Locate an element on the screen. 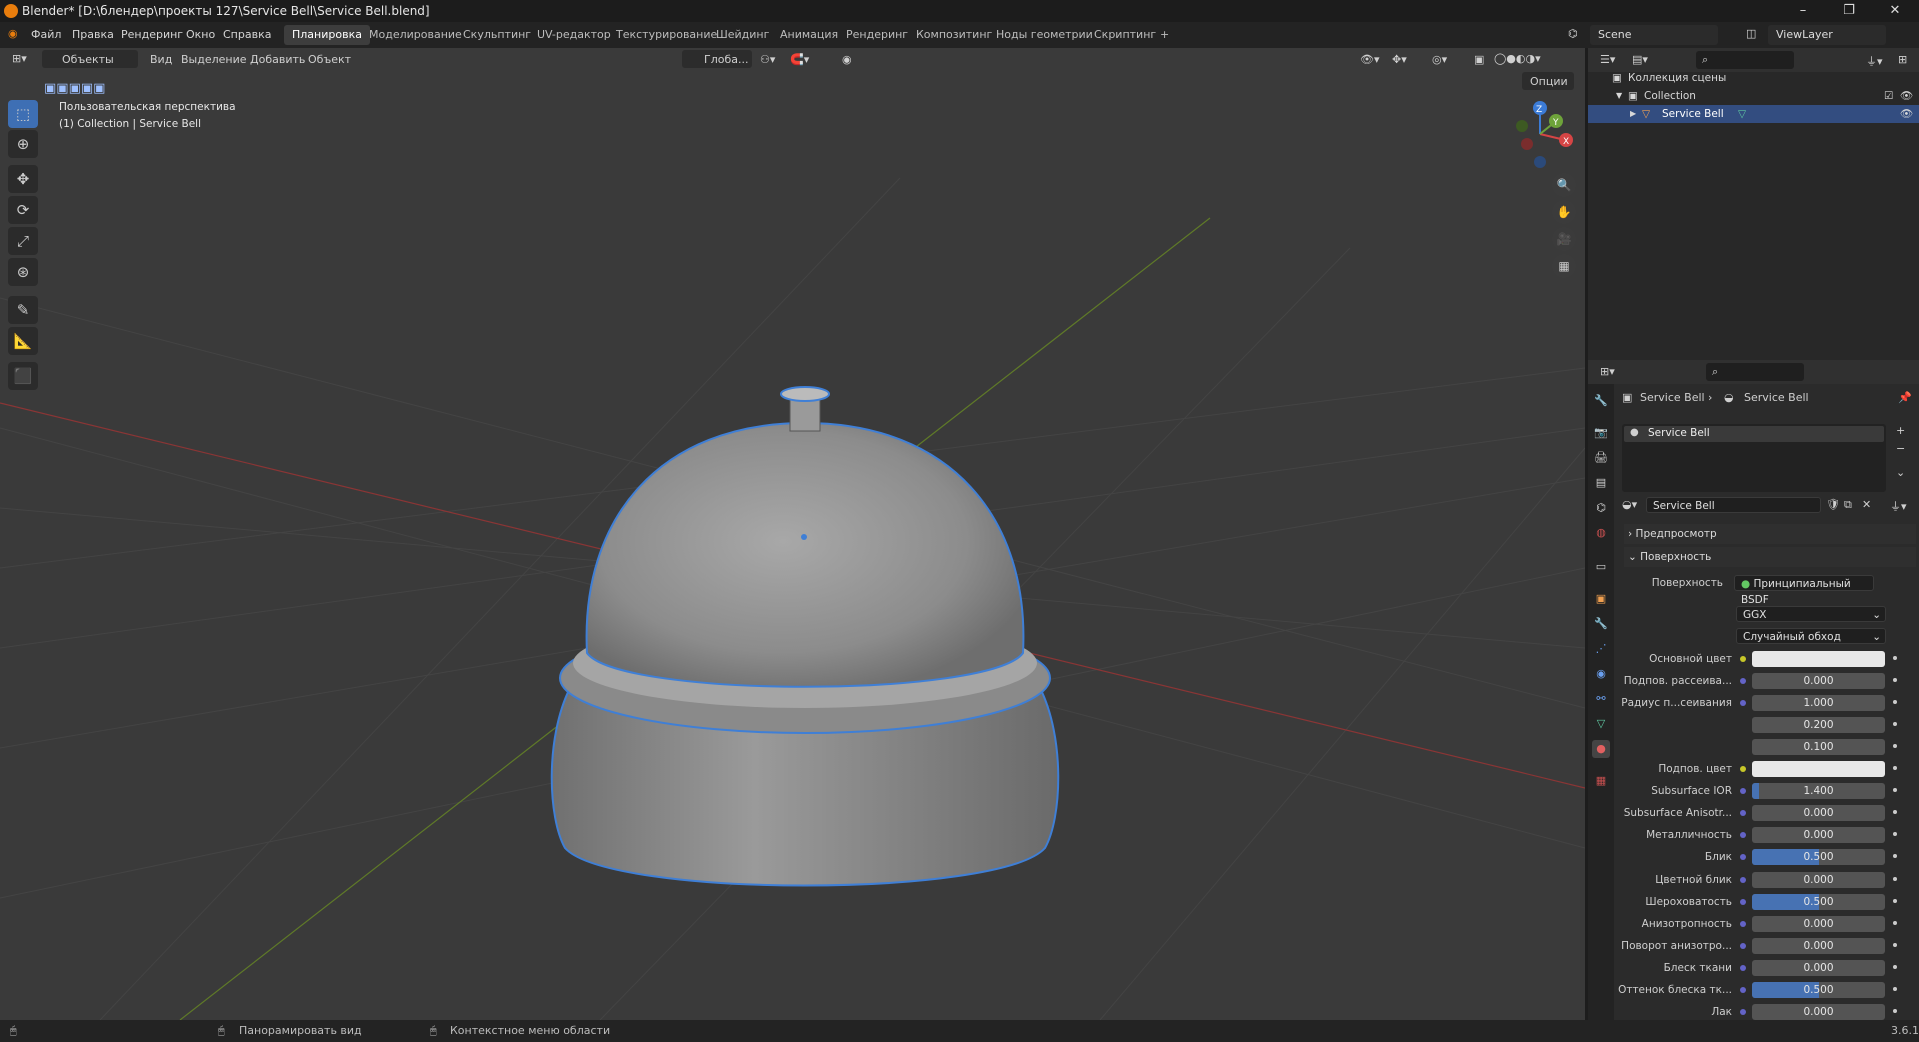  properties-editor-icon: ⊞▾ is located at coordinates (1607, 371).